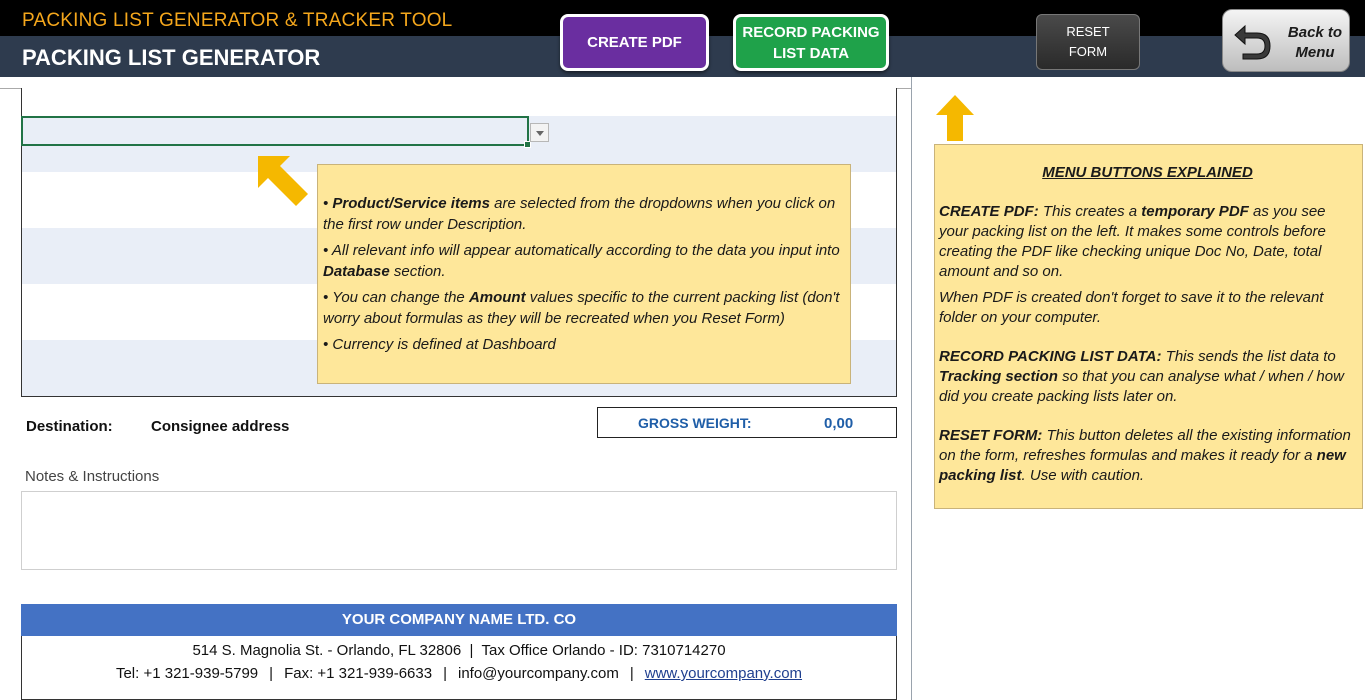  What do you see at coordinates (989, 211) in the screenshot?
I see `help-create-pdf-label: CREATE PDF:` at bounding box center [989, 211].